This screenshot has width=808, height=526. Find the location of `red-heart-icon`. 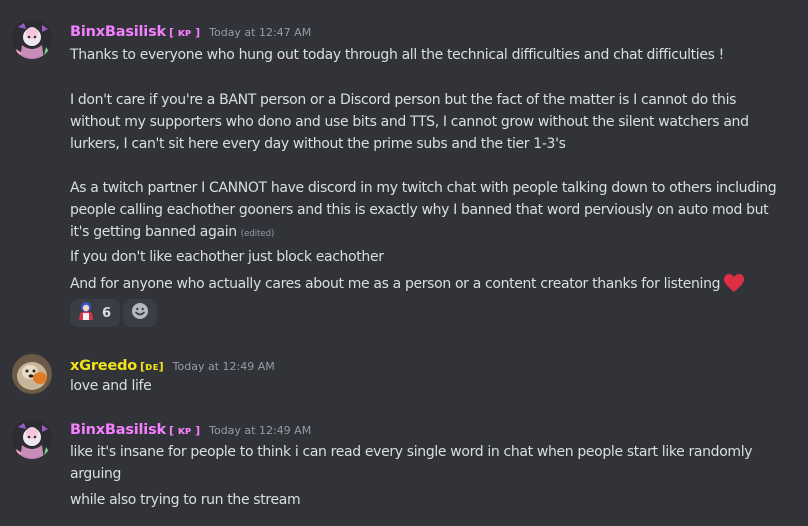

red-heart-icon is located at coordinates (734, 286).